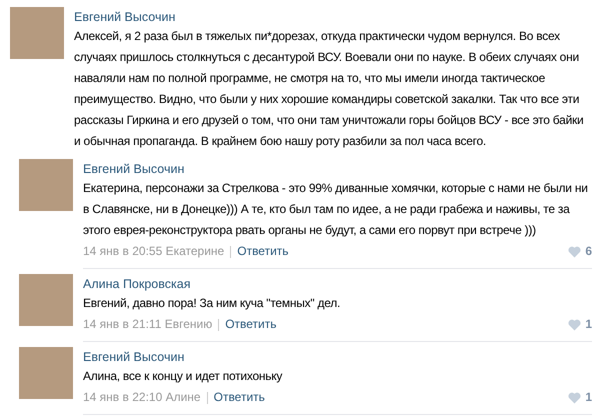 Image resolution: width=600 pixels, height=417 pixels. What do you see at coordinates (337, 283) in the screenshot?
I see `author-name: Алина Покровская` at bounding box center [337, 283].